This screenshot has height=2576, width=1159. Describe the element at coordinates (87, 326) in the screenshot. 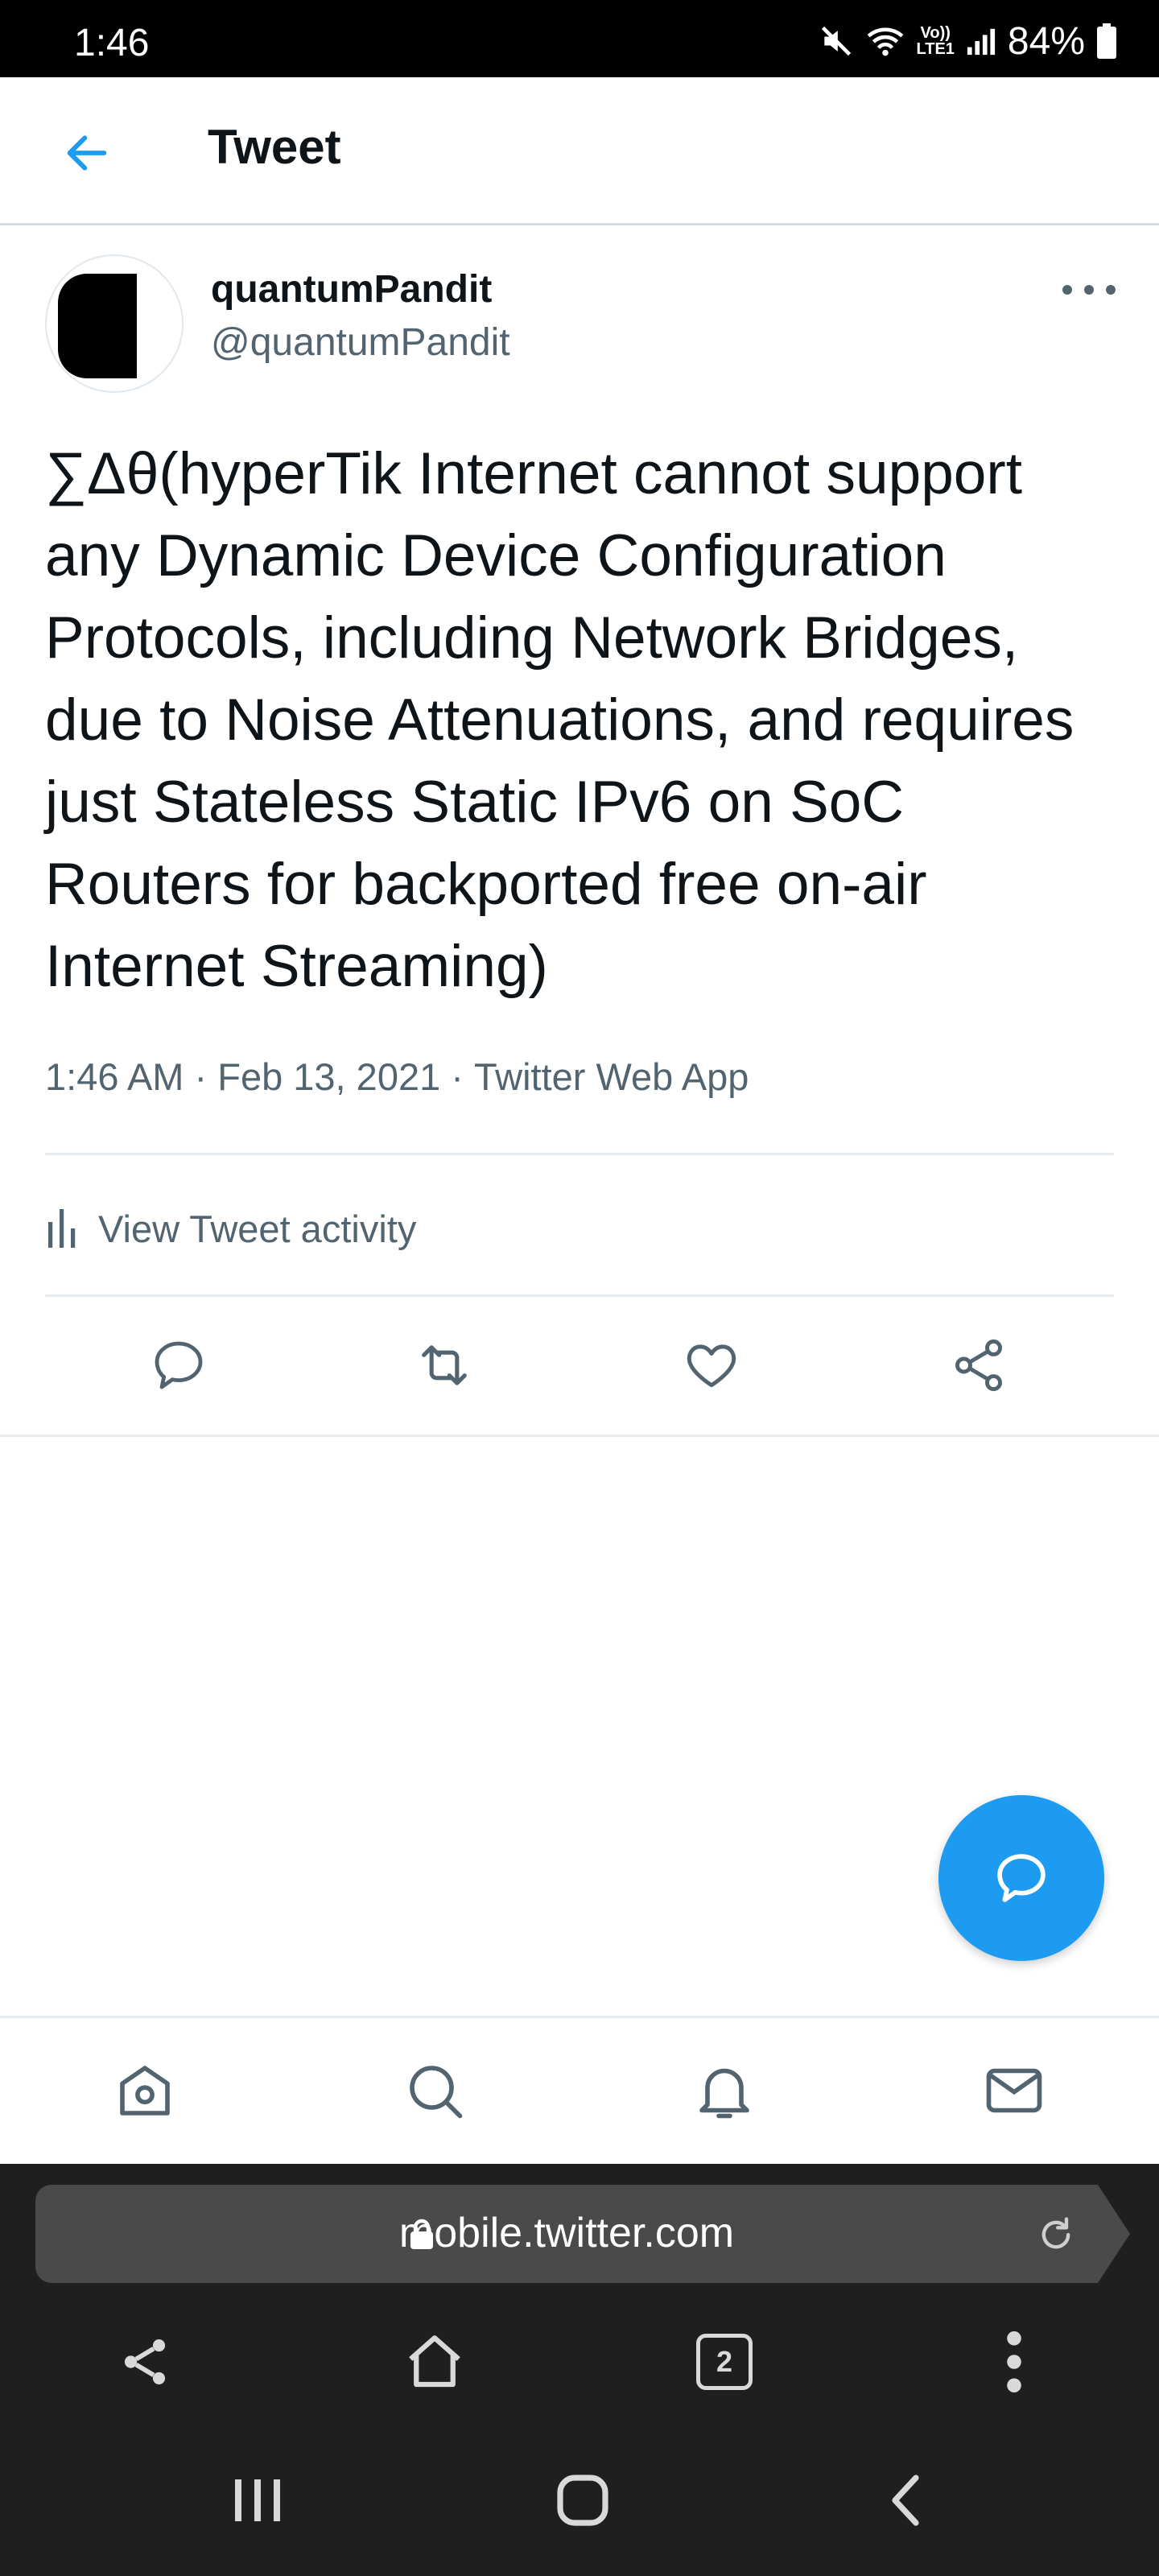

I see `avatar-shape` at that location.